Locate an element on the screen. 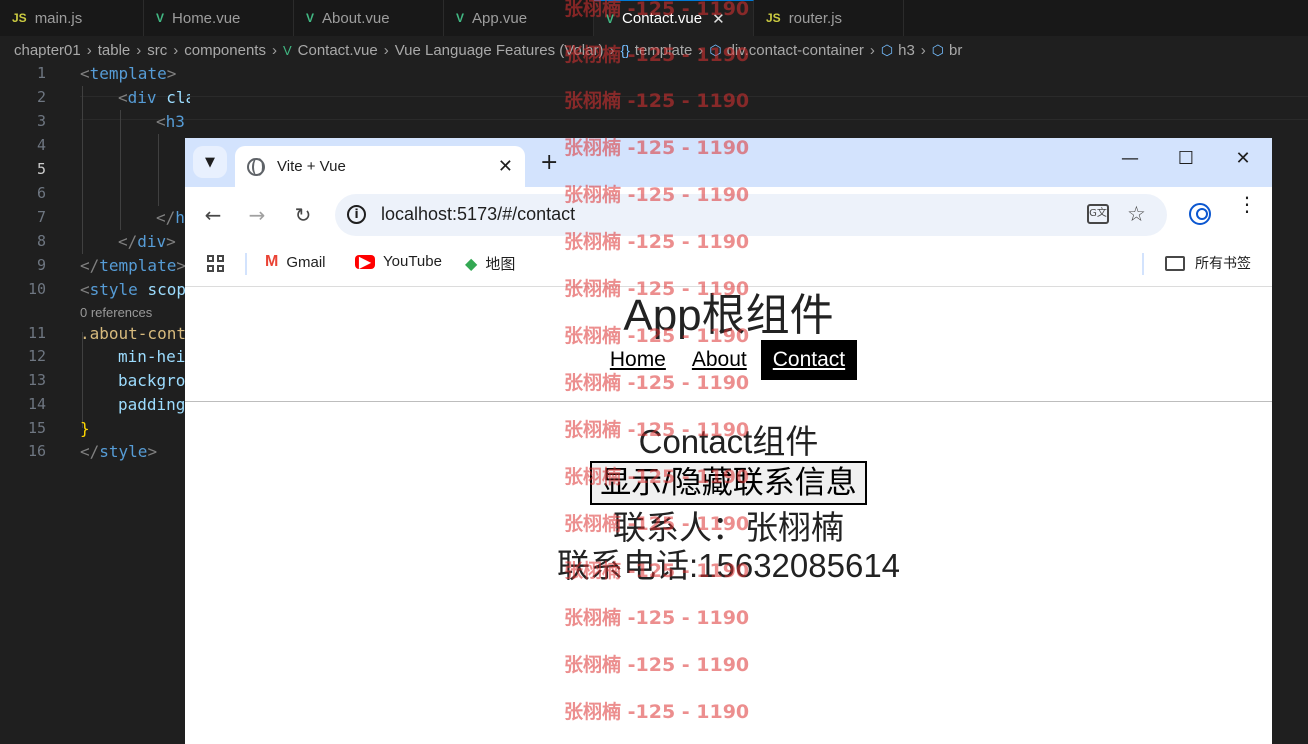  line-number: 12 is located at coordinates (36, 356).